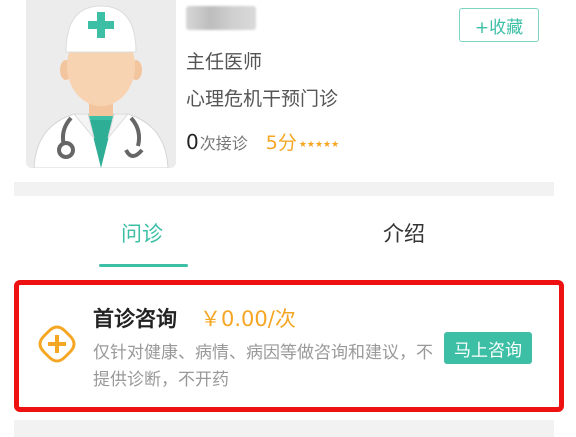 The height and width of the screenshot is (437, 576). Describe the element at coordinates (57, 344) in the screenshot. I see `plus-badge-icon` at that location.